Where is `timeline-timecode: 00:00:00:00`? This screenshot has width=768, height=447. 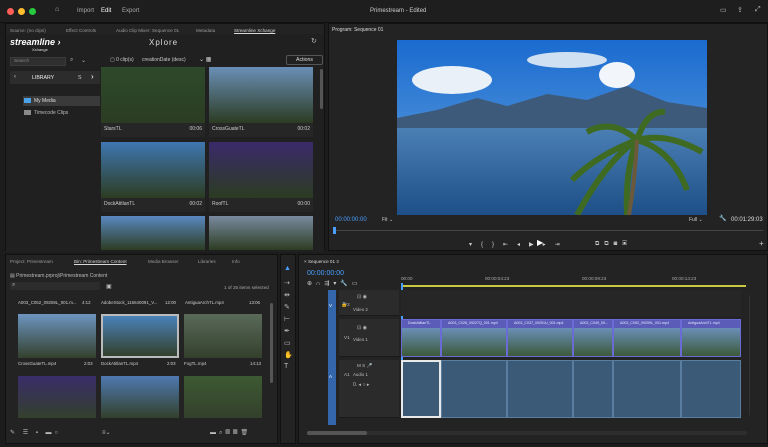
timeline-timecode: 00:00:00:00 is located at coordinates (325, 273).